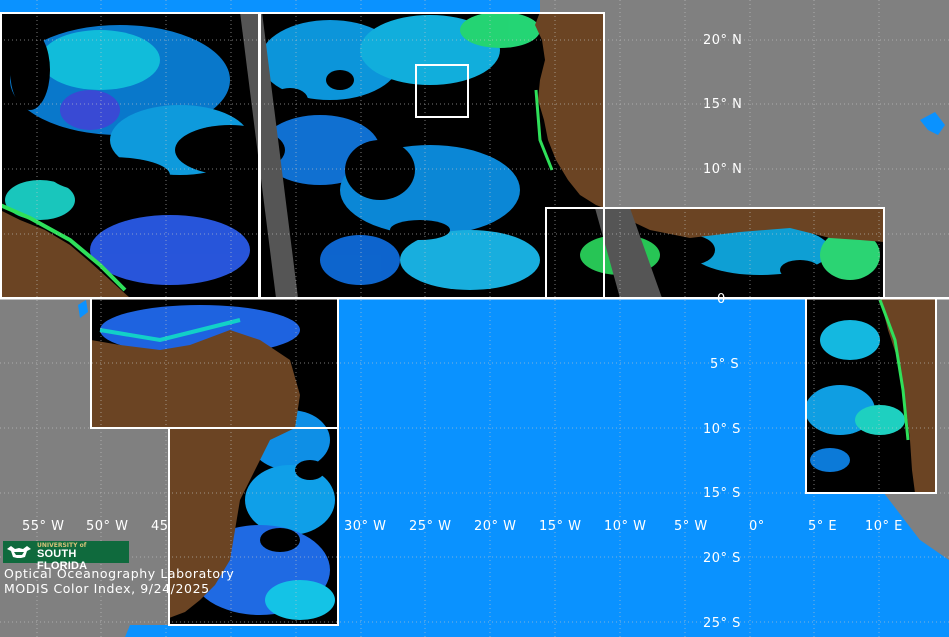 The height and width of the screenshot is (637, 949). Describe the element at coordinates (722, 558) in the screenshot. I see `lat-label-20s: 20° S` at that location.